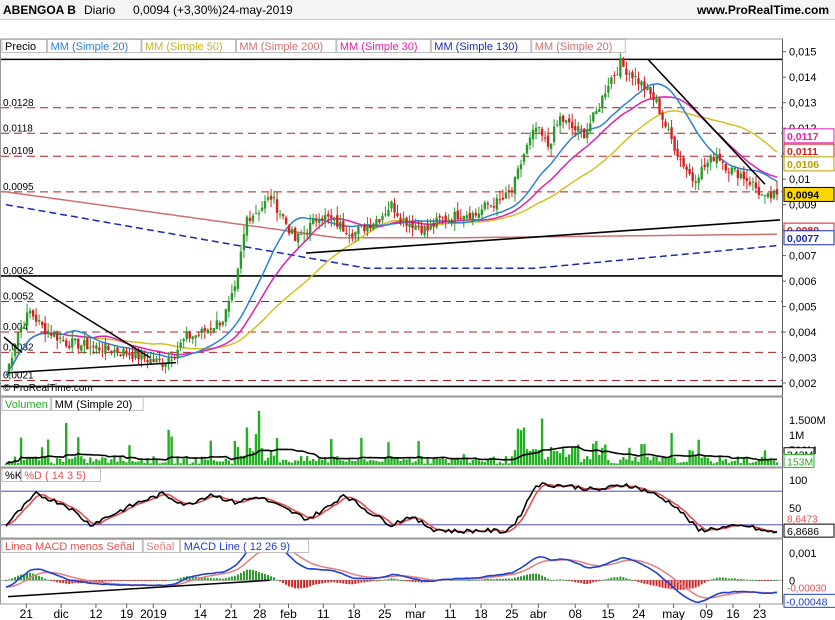 The width and height of the screenshot is (835, 620). Describe the element at coordinates (796, 436) in the screenshot. I see `volume-axis-label: 1M` at that location.